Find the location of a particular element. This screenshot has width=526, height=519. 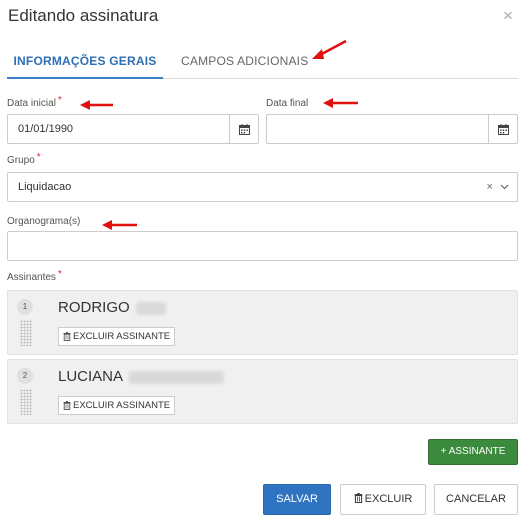

signer-card: 2 LUCIANA EXCLUIR ASSINANTE is located at coordinates (262, 391).